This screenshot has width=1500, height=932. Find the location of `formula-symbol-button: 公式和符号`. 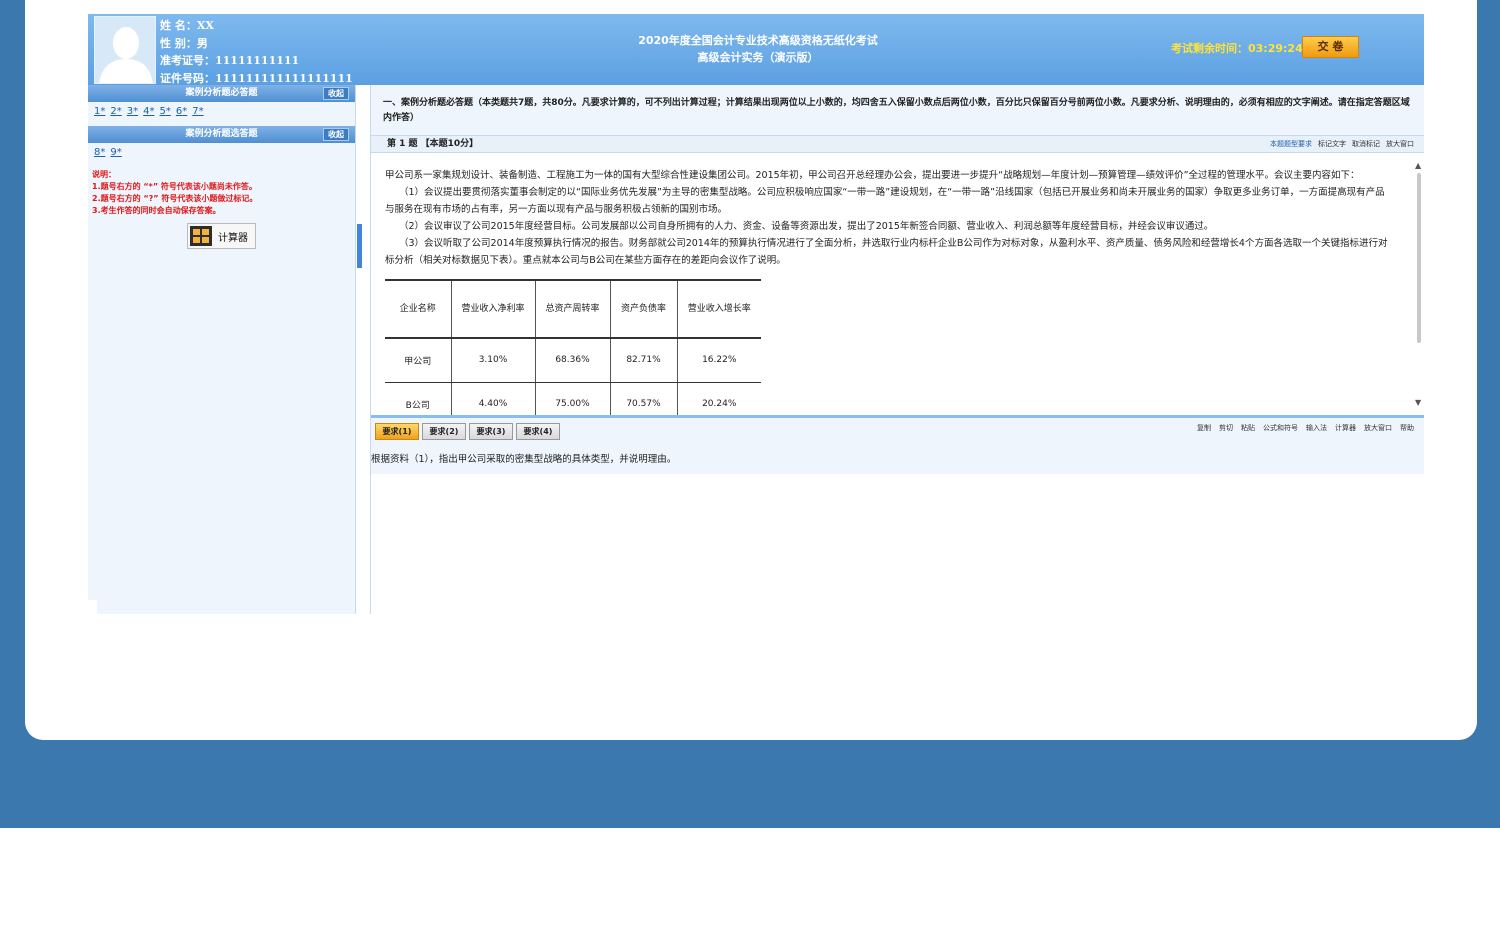

formula-symbol-button: 公式和符号 is located at coordinates (1280, 428).